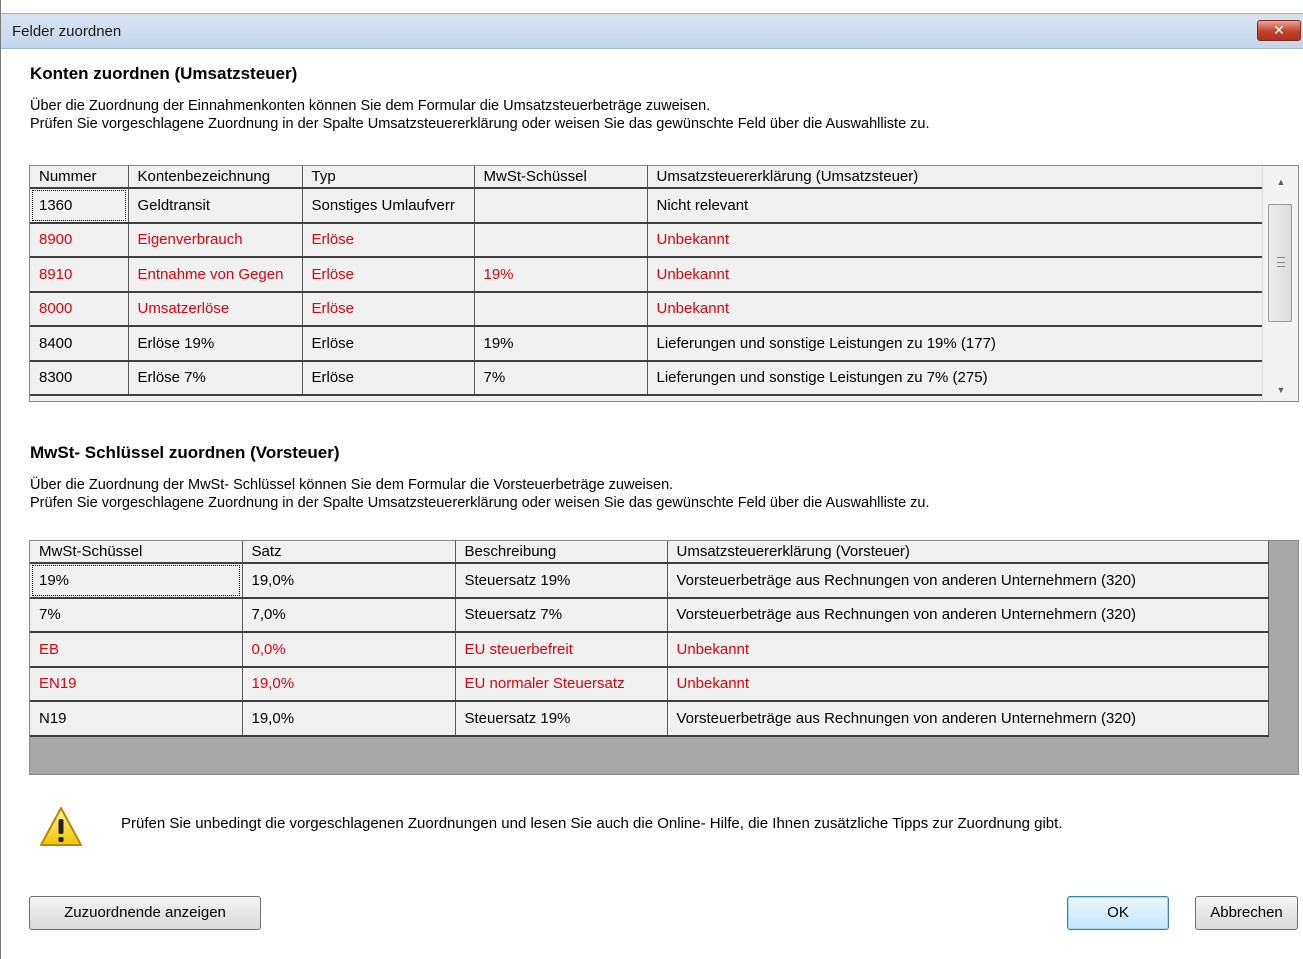 This screenshot has width=1303, height=959. I want to click on table-cell: Eigenverbrauch, so click(215, 240).